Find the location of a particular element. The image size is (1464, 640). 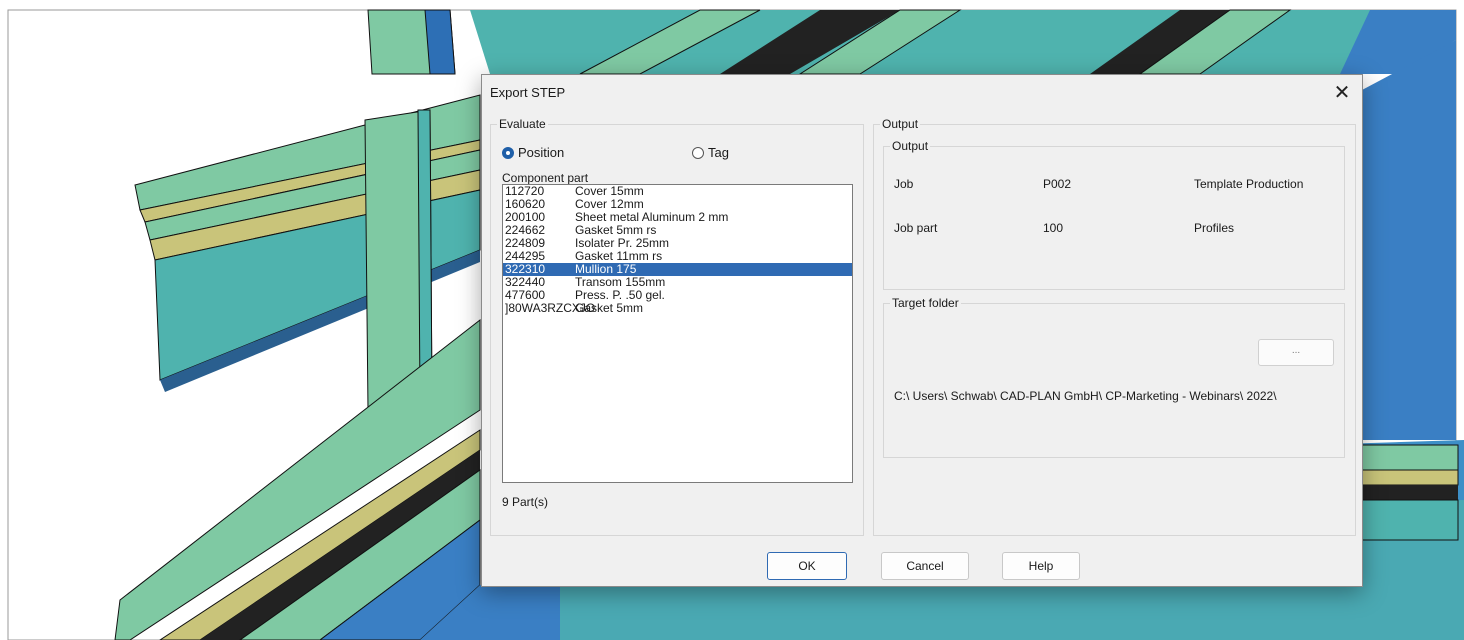

ok-button: OK is located at coordinates (807, 566).